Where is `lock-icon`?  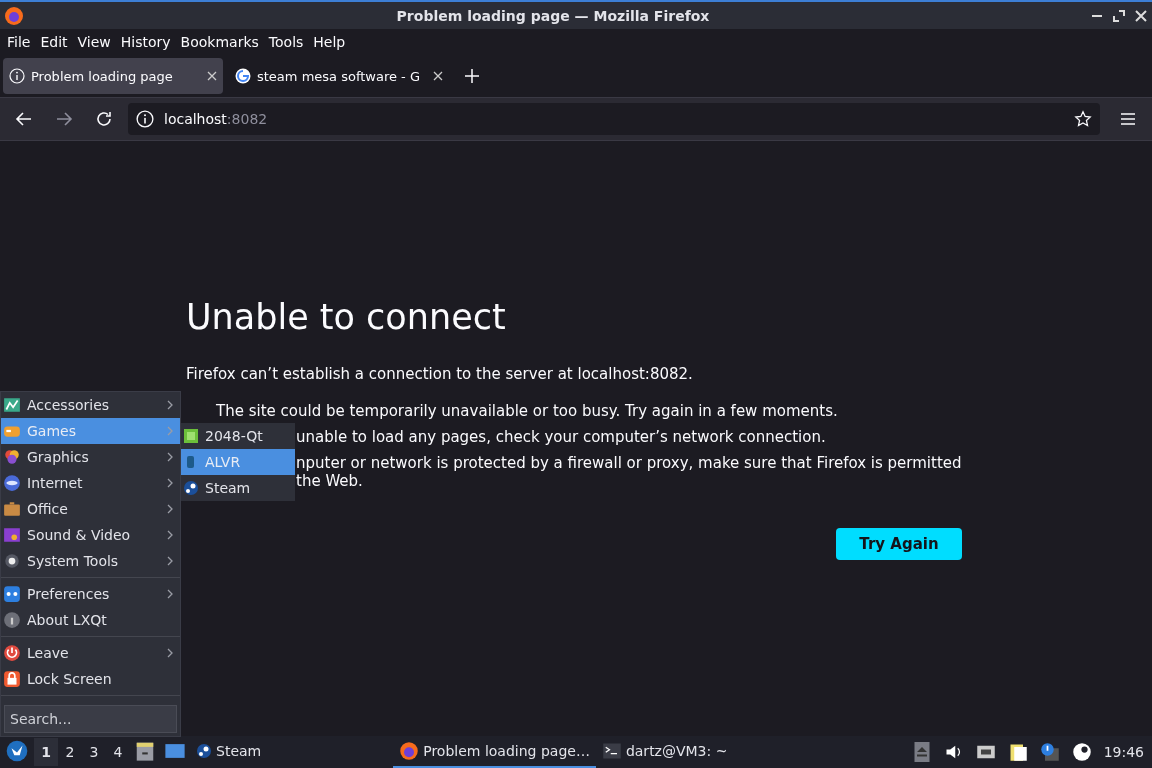
lock-icon is located at coordinates (12, 679).